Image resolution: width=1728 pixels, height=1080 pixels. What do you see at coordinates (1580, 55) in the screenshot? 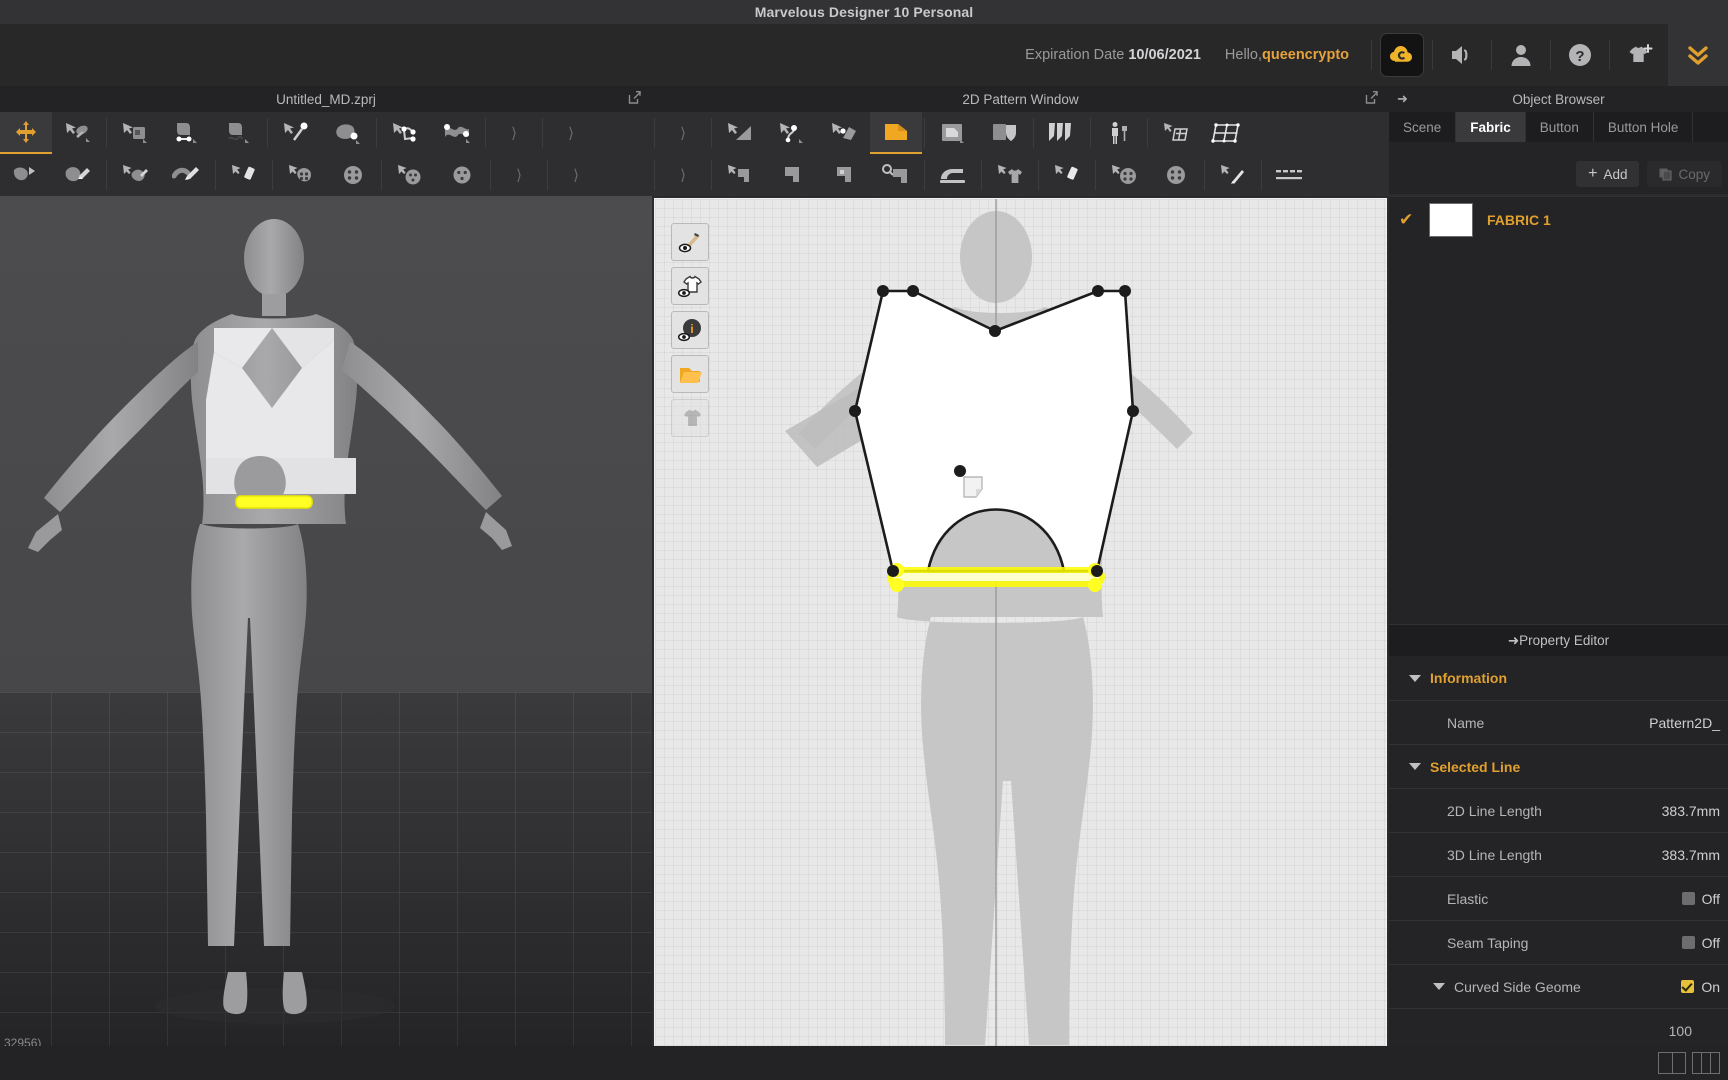
I see `help-icon-button: ?` at bounding box center [1580, 55].